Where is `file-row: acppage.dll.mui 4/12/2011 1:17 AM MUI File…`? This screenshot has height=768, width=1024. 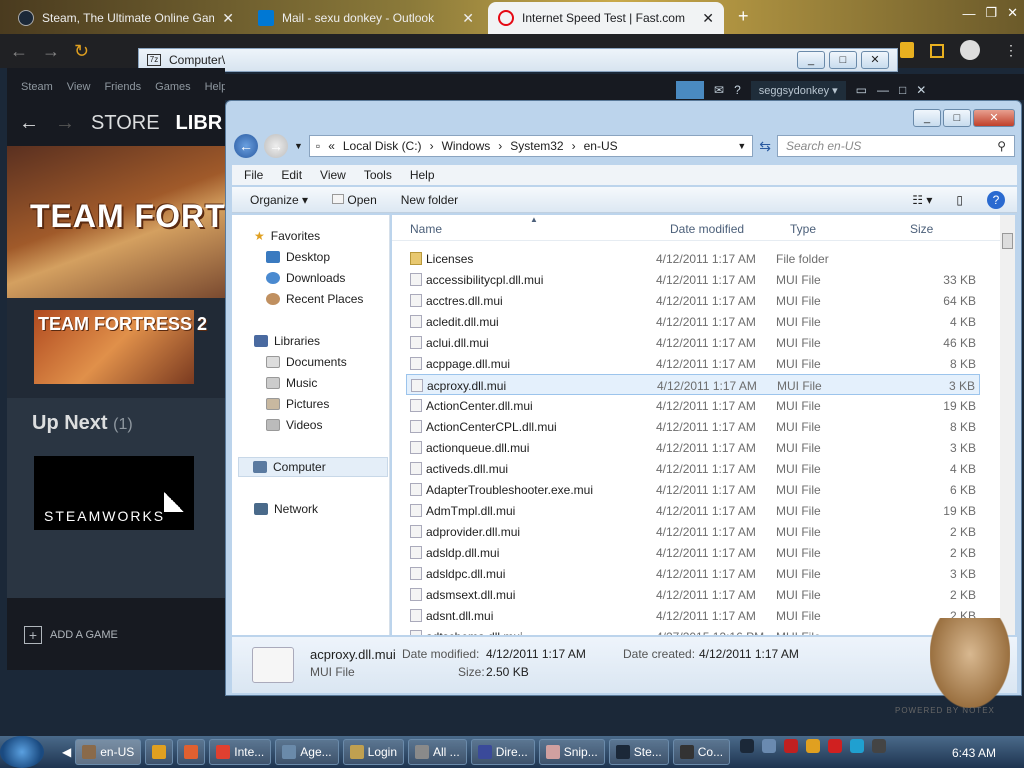
file-row: acppage.dll.mui 4/12/2011 1:17 AM MUI File… is located at coordinates (693, 363).